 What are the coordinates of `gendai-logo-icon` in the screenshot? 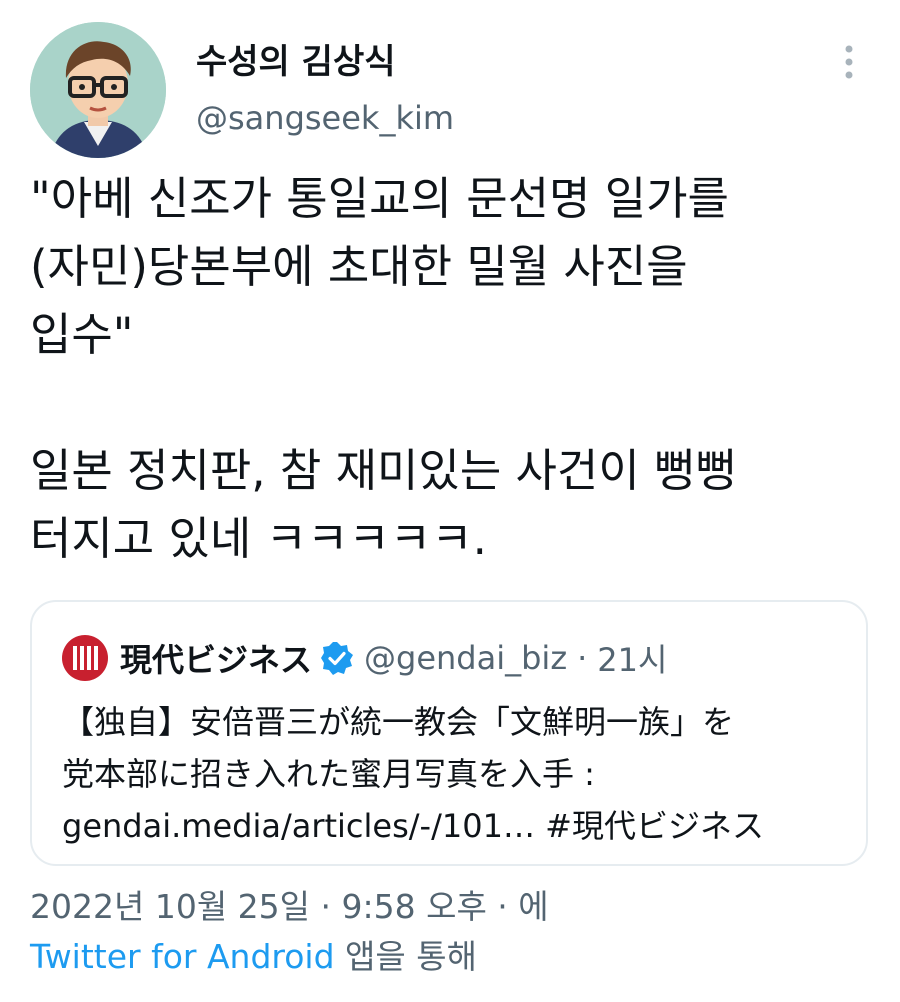 It's located at (85, 658).